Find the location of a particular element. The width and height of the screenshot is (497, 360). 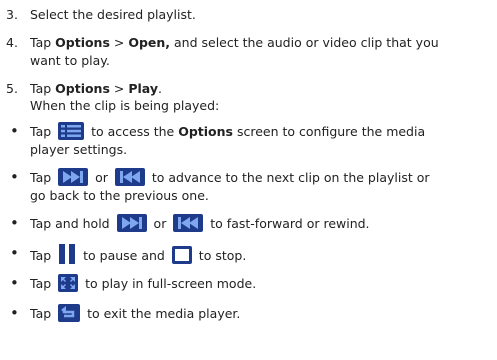

bullet-text: player settings. is located at coordinates (79, 149).